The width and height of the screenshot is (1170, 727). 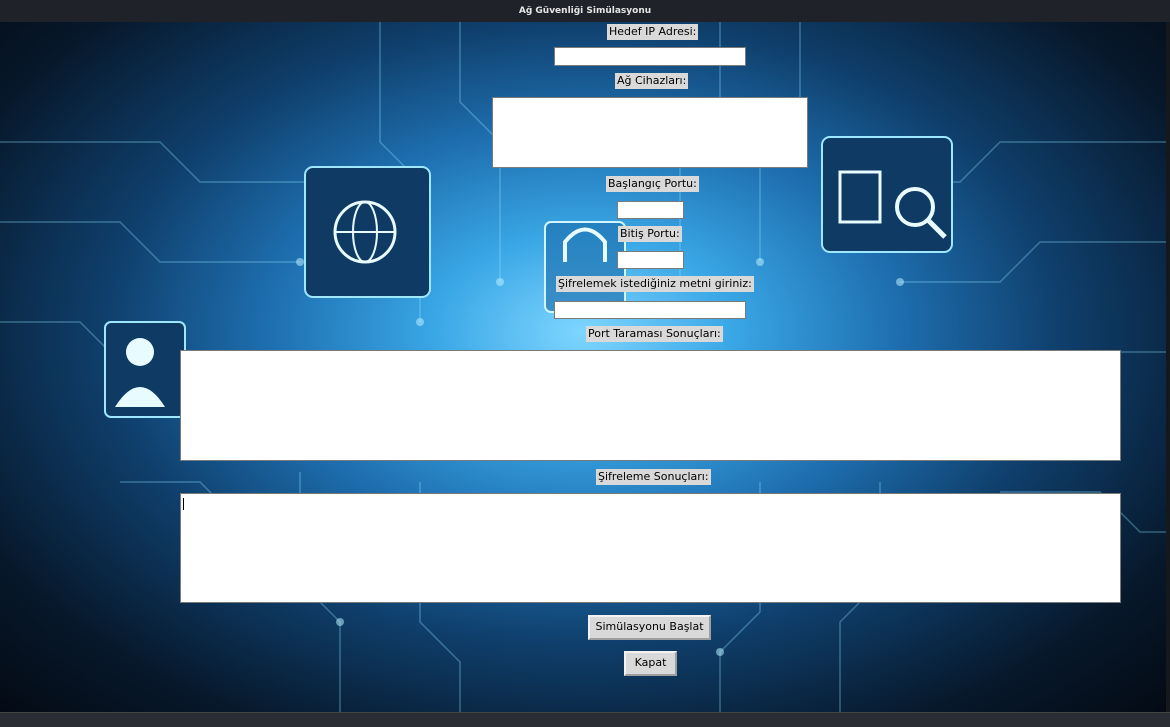 I want to click on devices-textarea, so click(x=650, y=132).